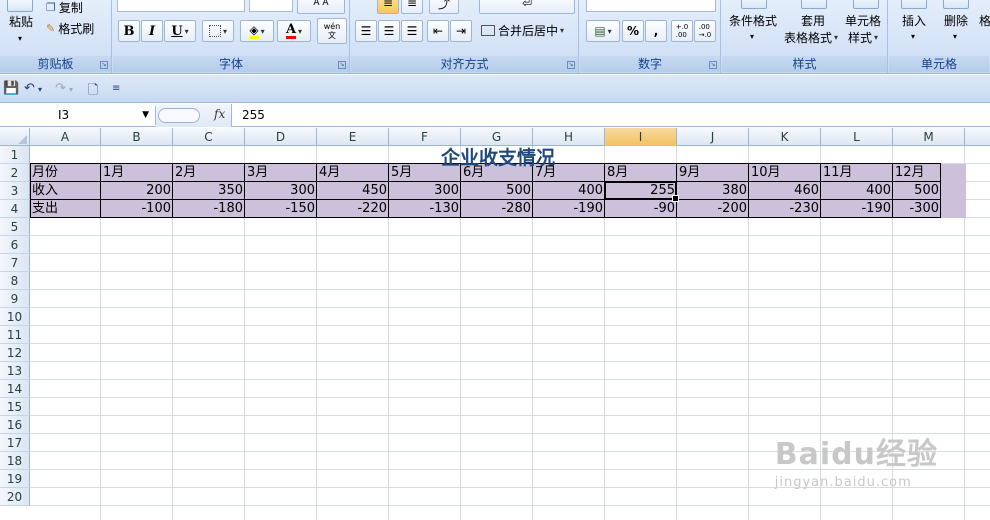 The height and width of the screenshot is (520, 990). Describe the element at coordinates (15, 335) in the screenshot. I see `row-header-11: 11` at that location.